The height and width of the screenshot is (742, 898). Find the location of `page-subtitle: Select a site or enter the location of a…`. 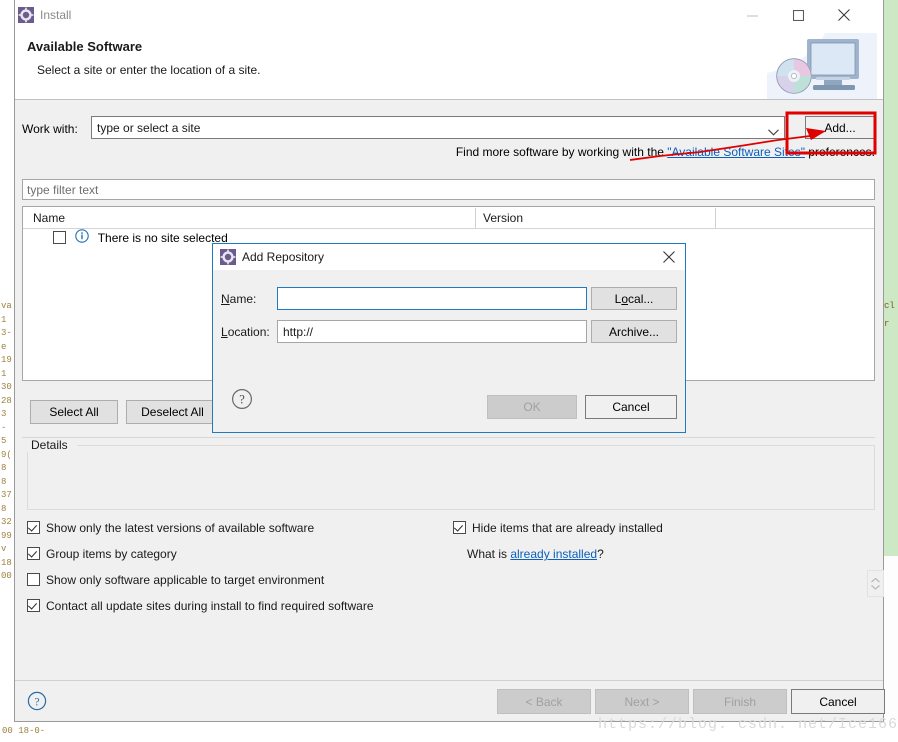

page-subtitle: Select a site or enter the location of a… is located at coordinates (149, 70).